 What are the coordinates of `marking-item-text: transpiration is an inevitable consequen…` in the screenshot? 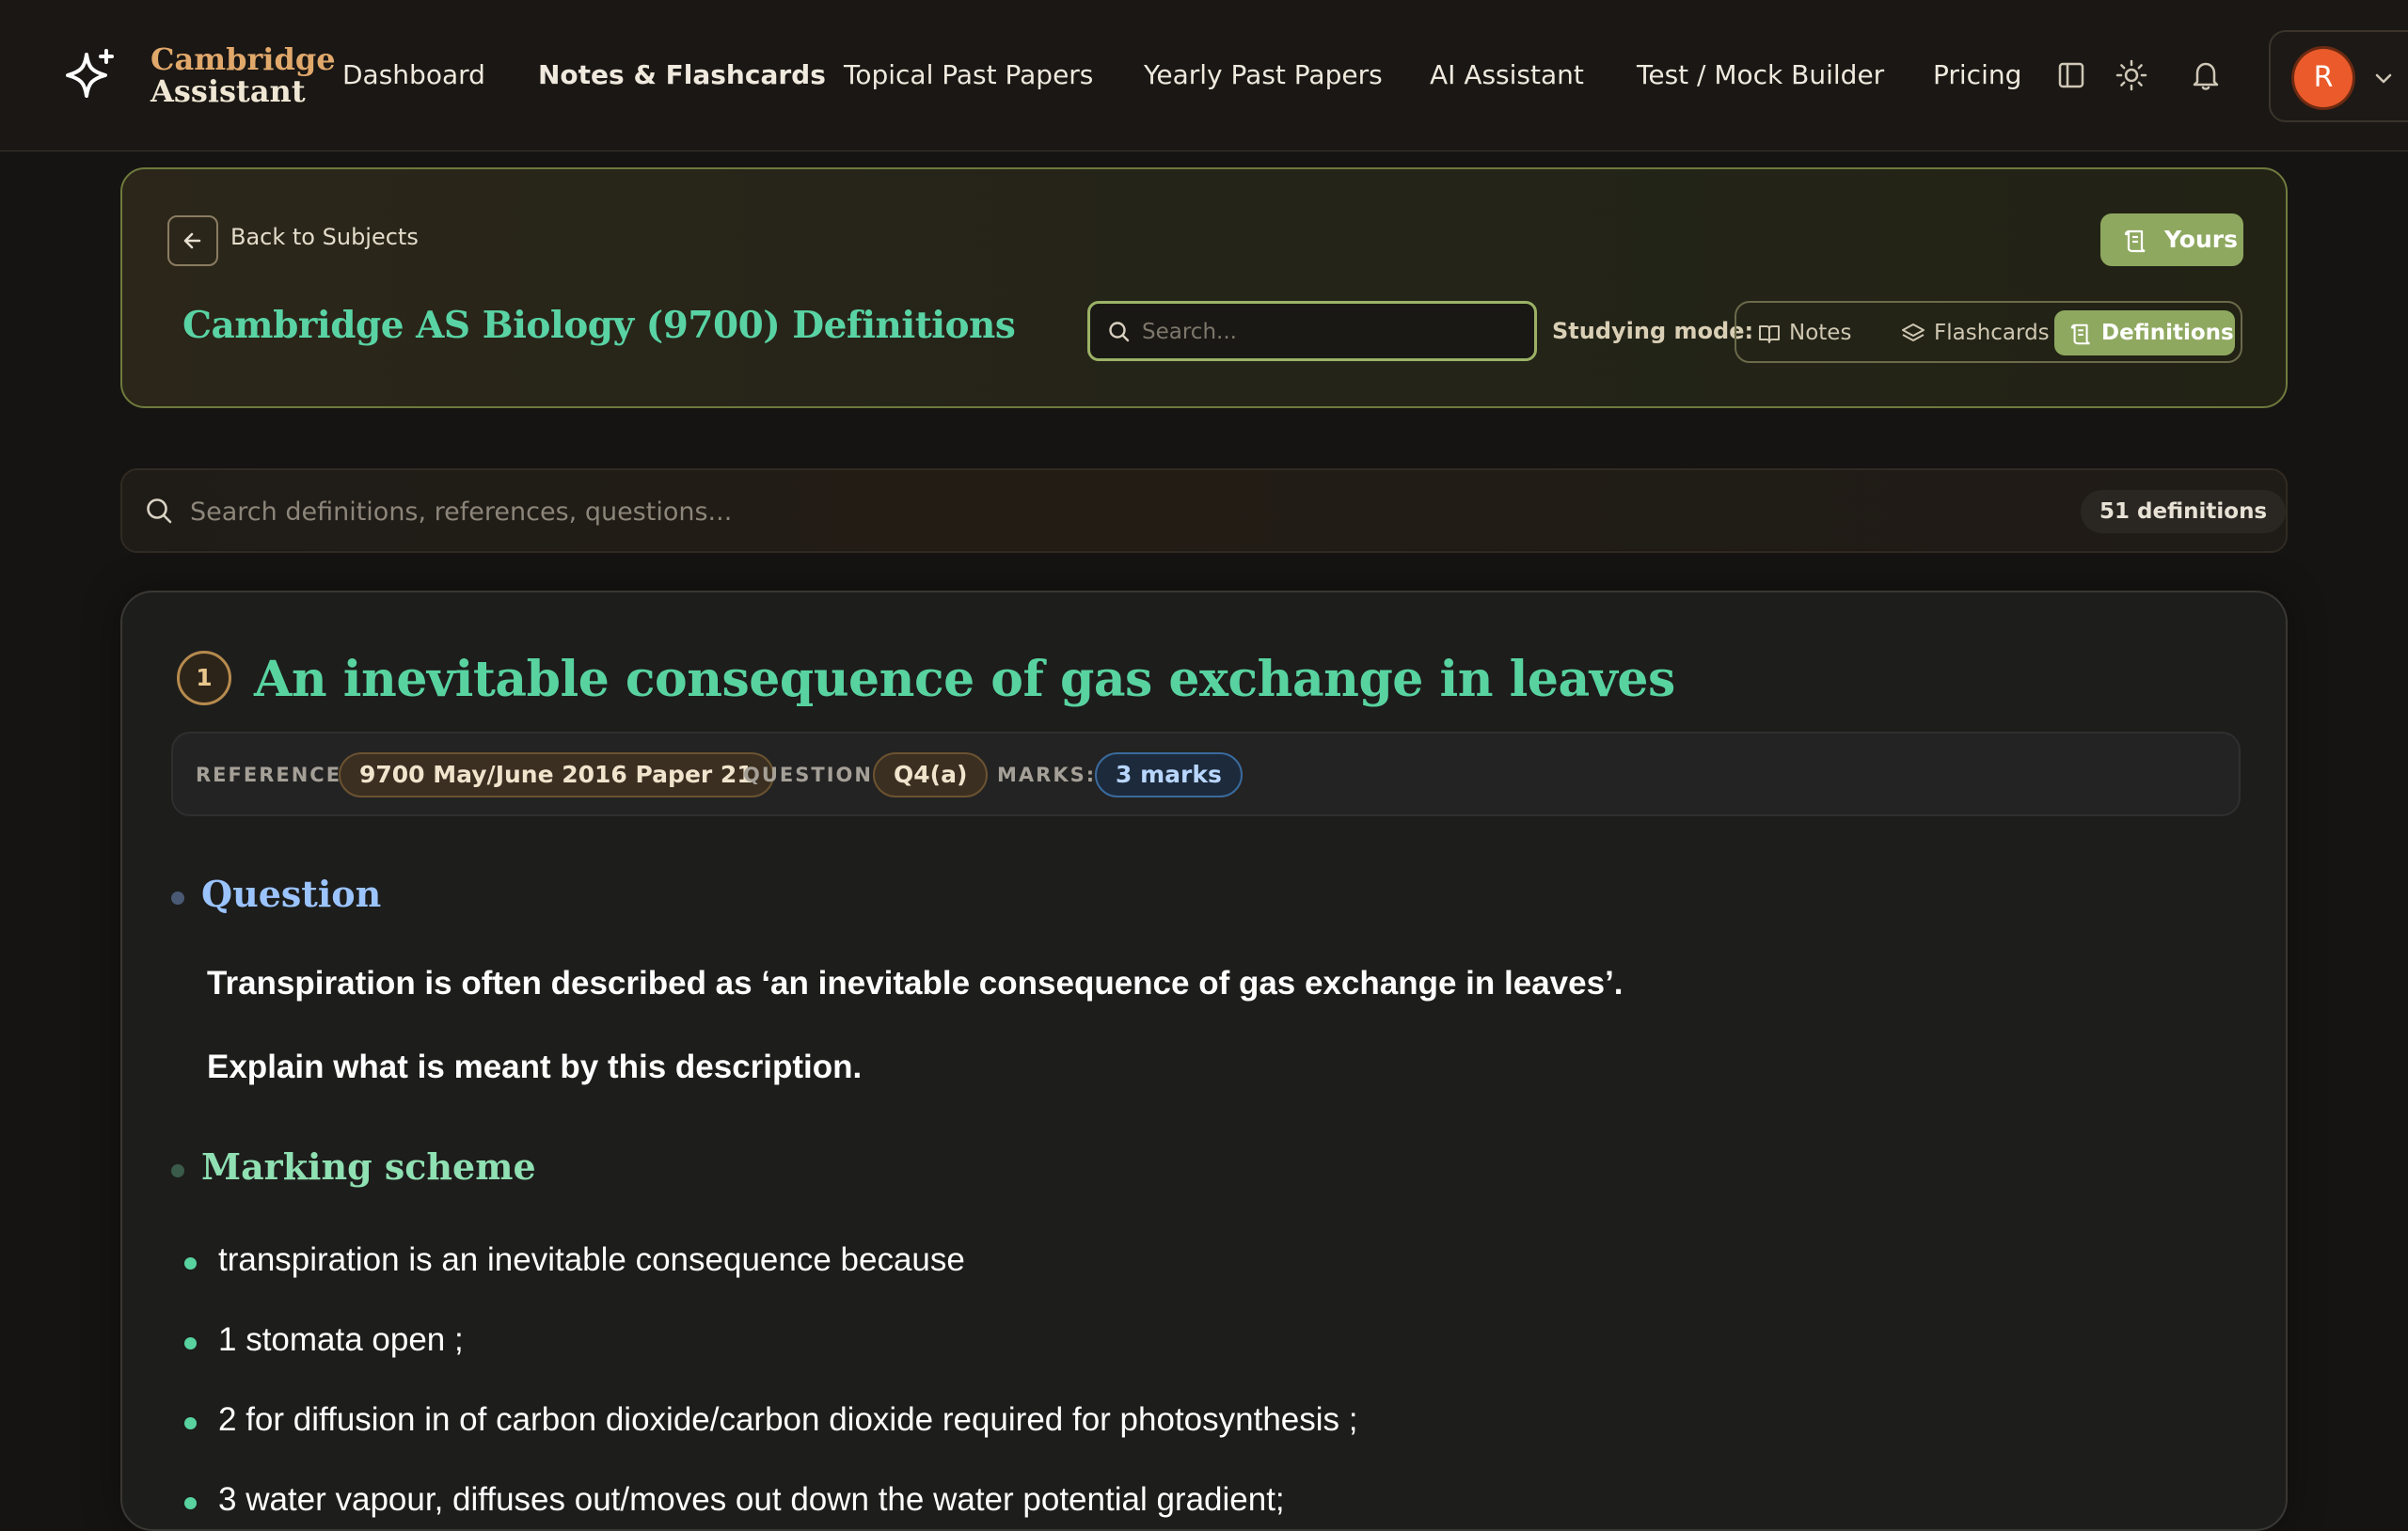 It's located at (592, 1259).